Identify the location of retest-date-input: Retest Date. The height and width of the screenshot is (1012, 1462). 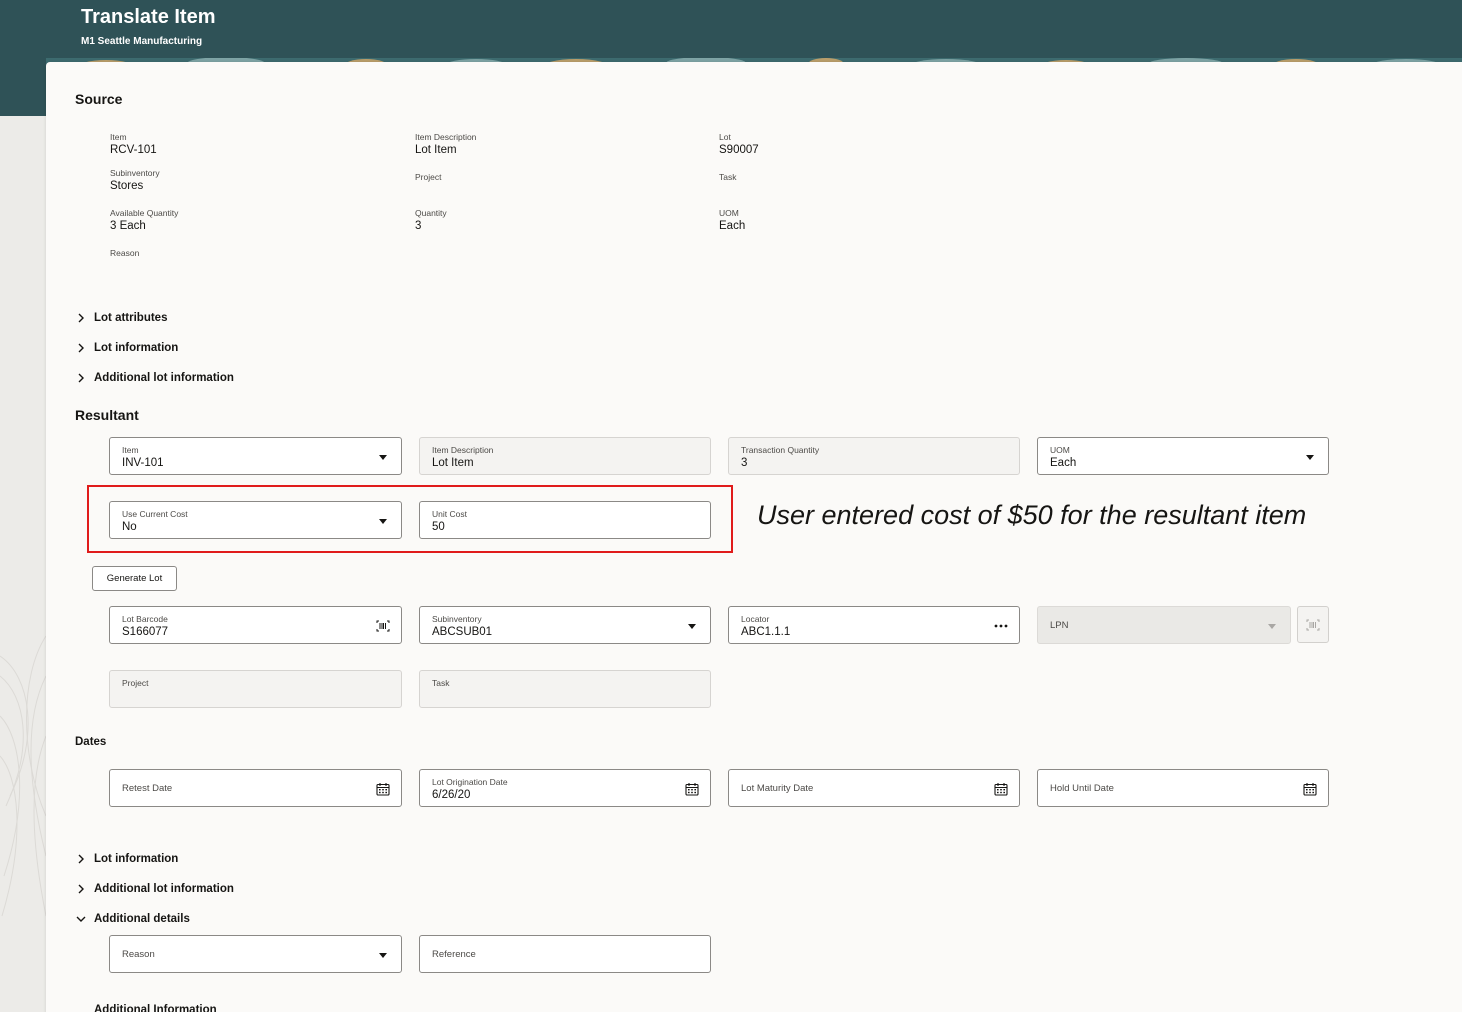
(255, 788).